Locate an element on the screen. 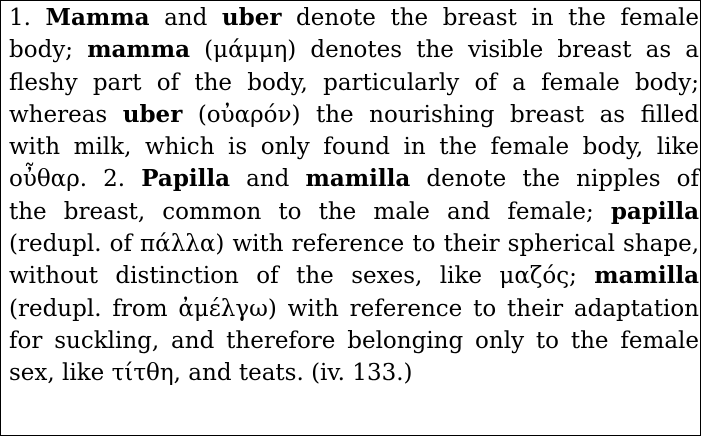  text-run: denote the nipples of is located at coordinates (554, 179).